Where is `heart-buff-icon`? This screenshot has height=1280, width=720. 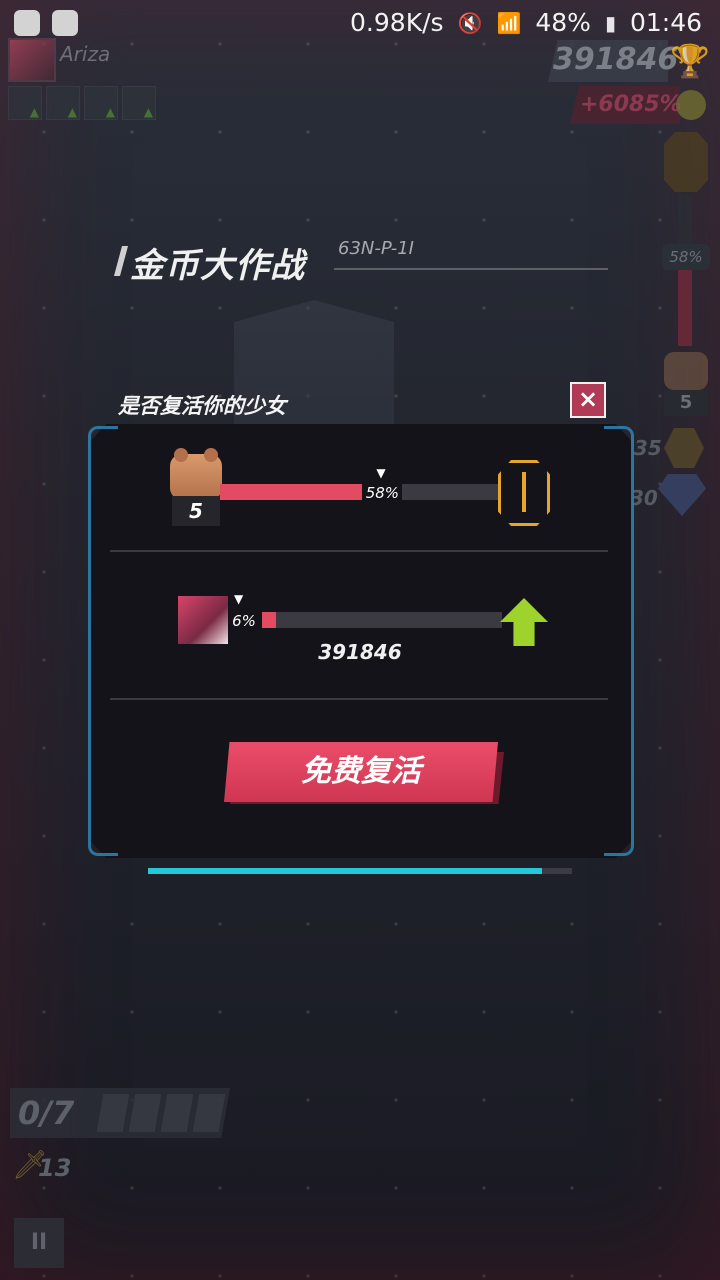 heart-buff-icon is located at coordinates (101, 103).